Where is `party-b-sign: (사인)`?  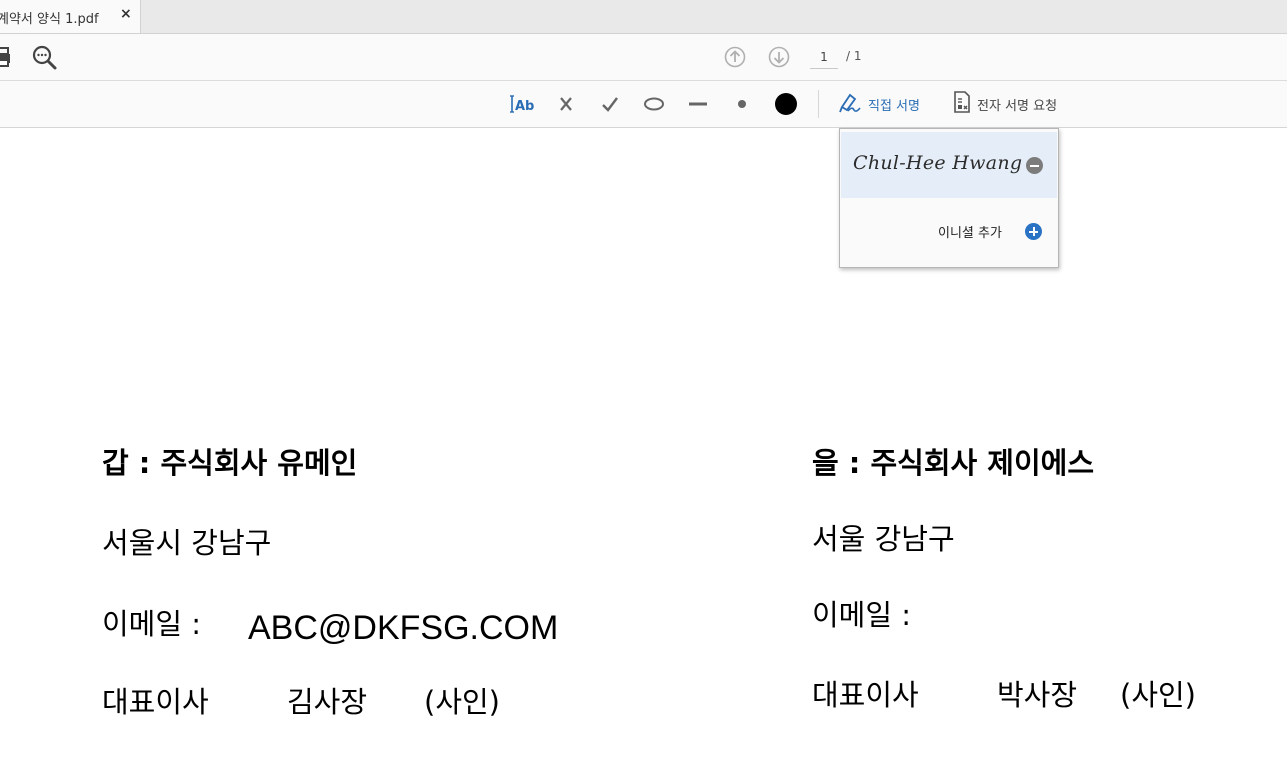 party-b-sign: (사인) is located at coordinates (1158, 695).